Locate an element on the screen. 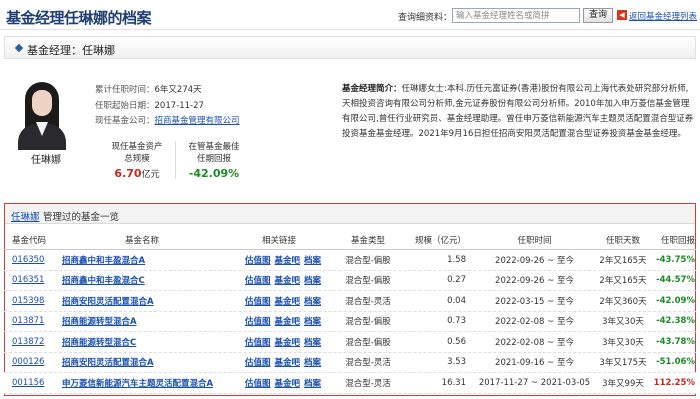 The width and height of the screenshot is (700, 399). tenure-period: 2021-09-16 ~ 至今 is located at coordinates (534, 363).